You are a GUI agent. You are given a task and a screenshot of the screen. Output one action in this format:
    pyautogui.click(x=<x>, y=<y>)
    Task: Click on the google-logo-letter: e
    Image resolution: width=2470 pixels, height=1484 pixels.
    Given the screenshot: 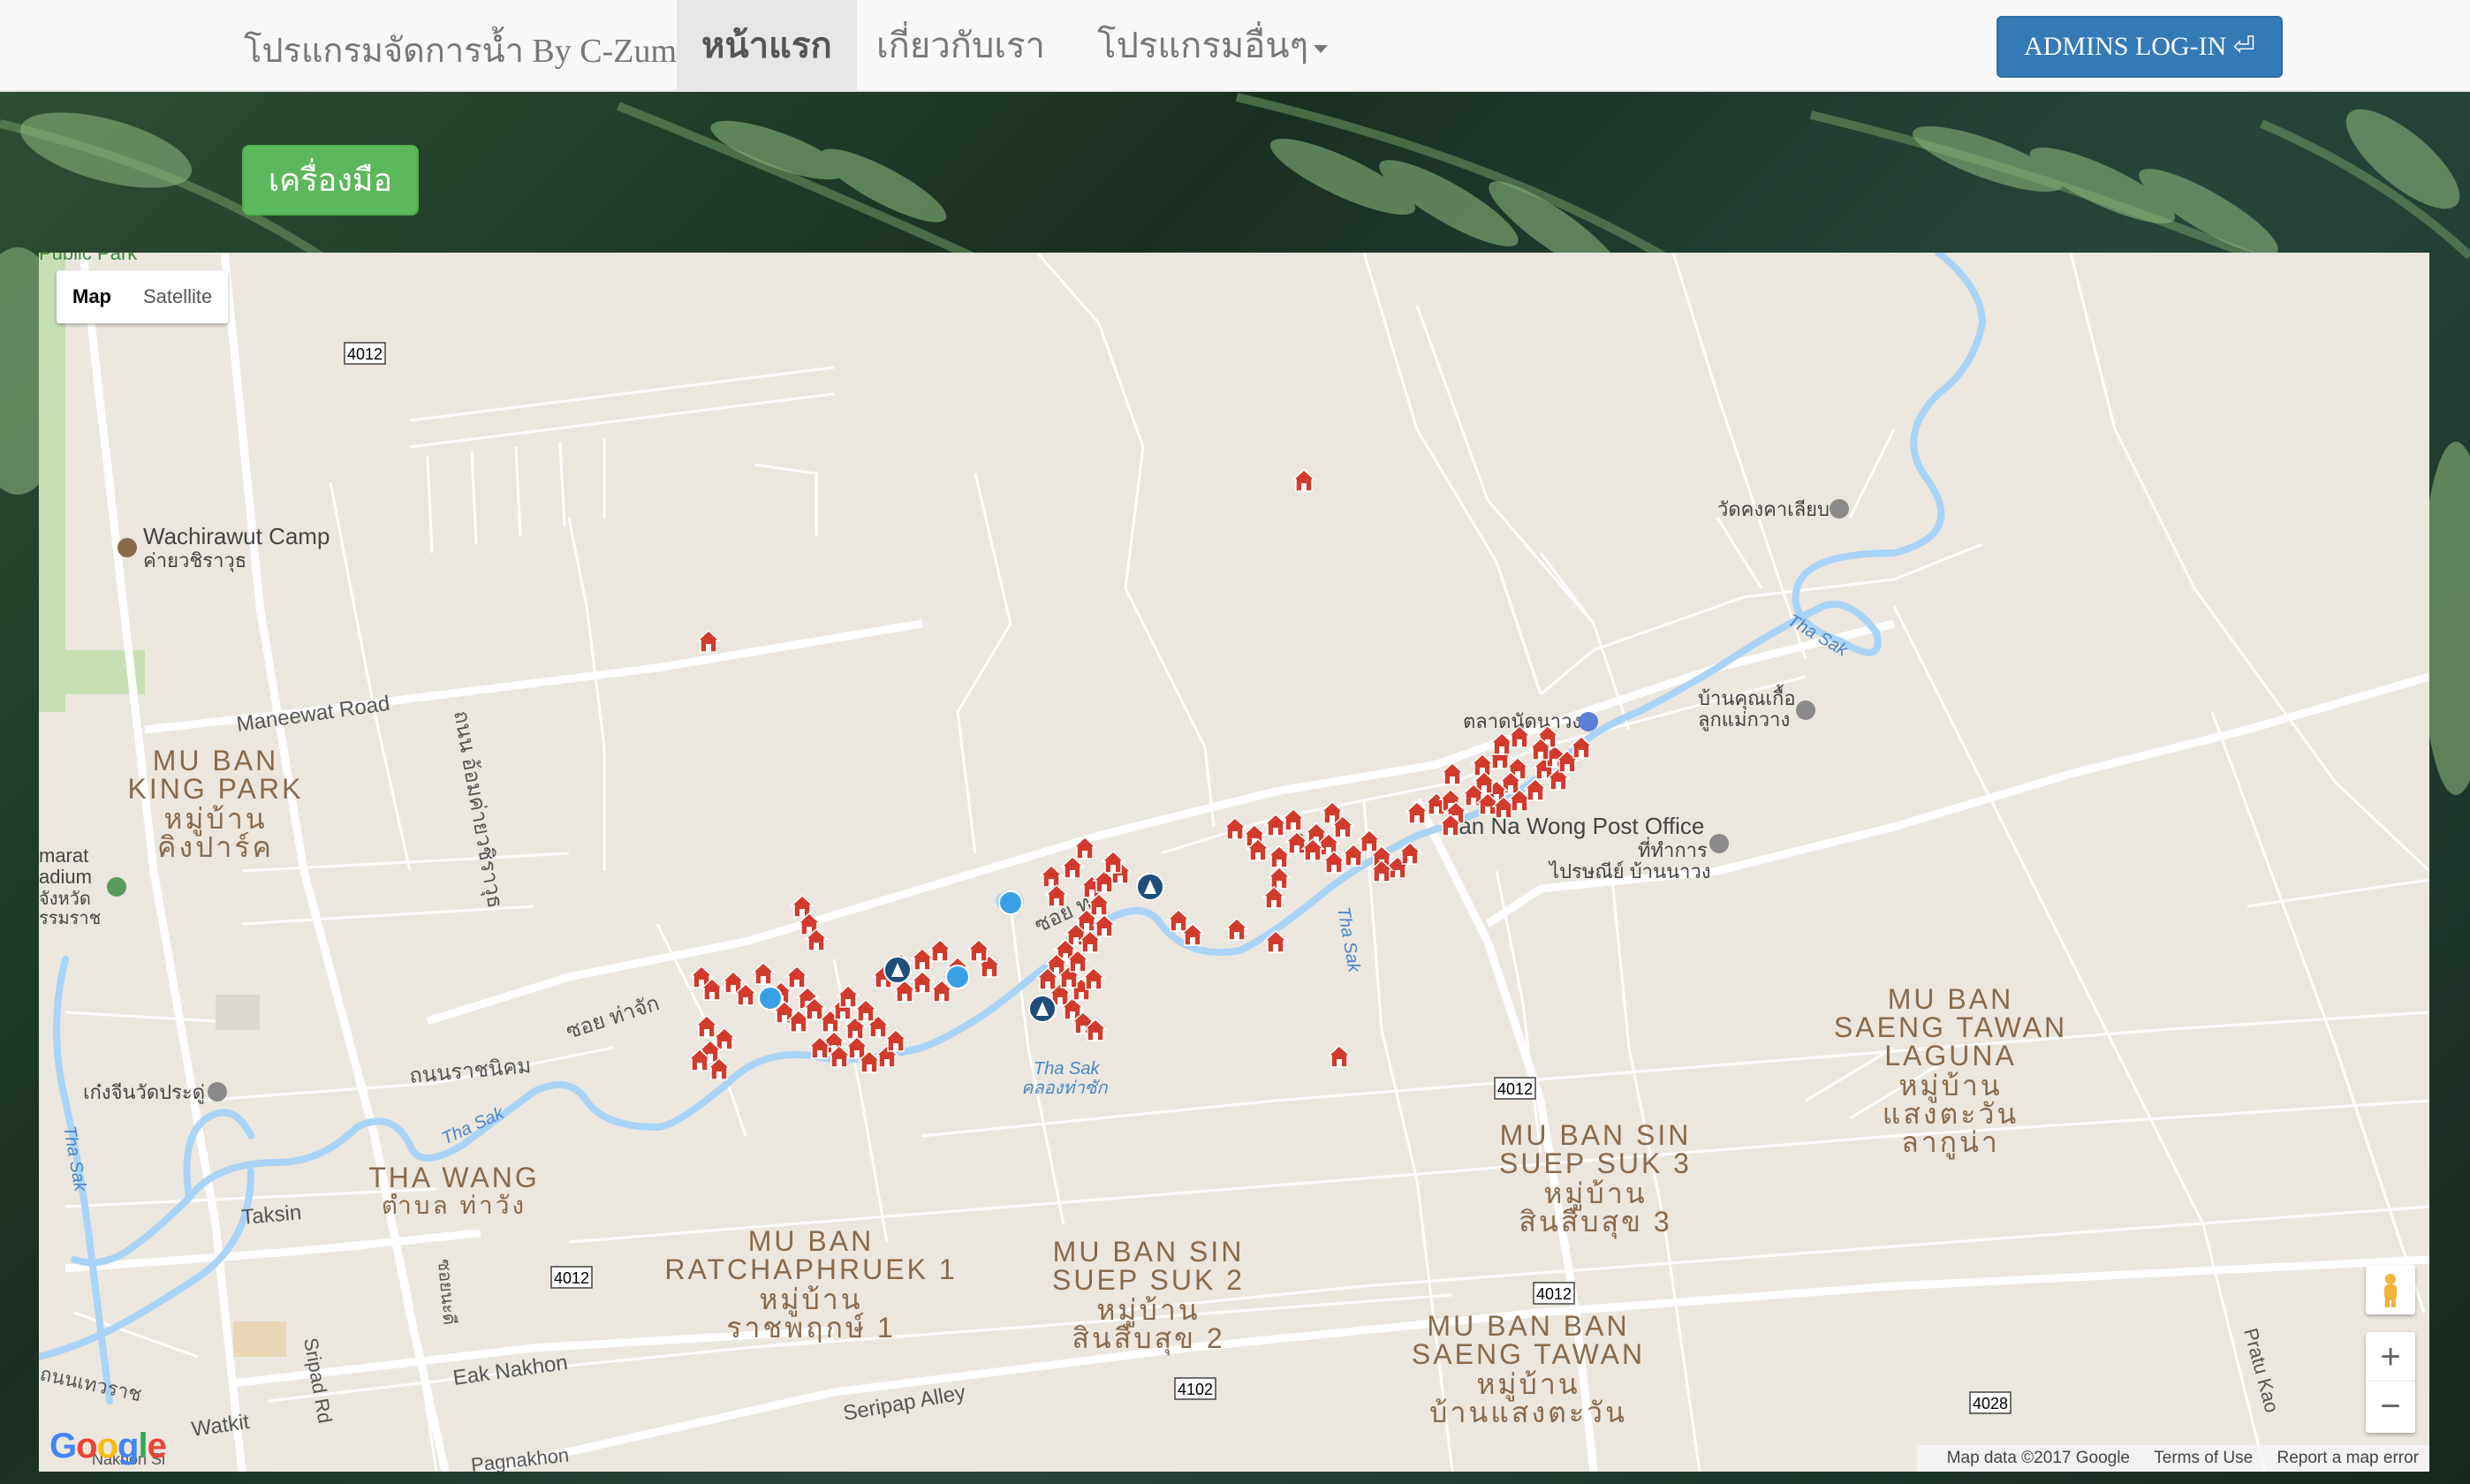 What is the action you would take?
    pyautogui.click(x=157, y=1446)
    